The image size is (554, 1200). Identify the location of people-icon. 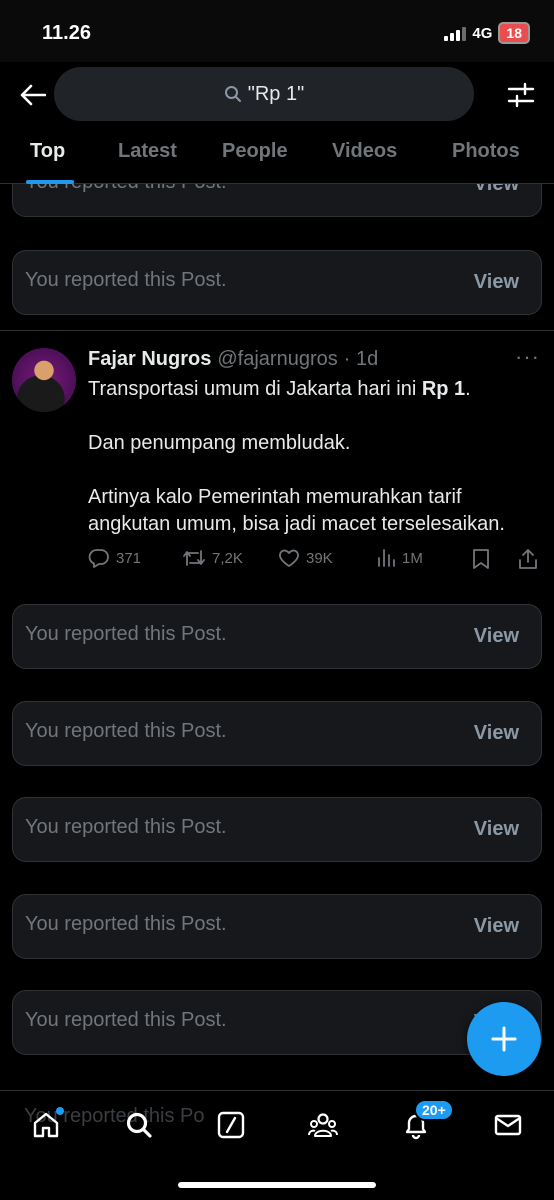
(323, 1125).